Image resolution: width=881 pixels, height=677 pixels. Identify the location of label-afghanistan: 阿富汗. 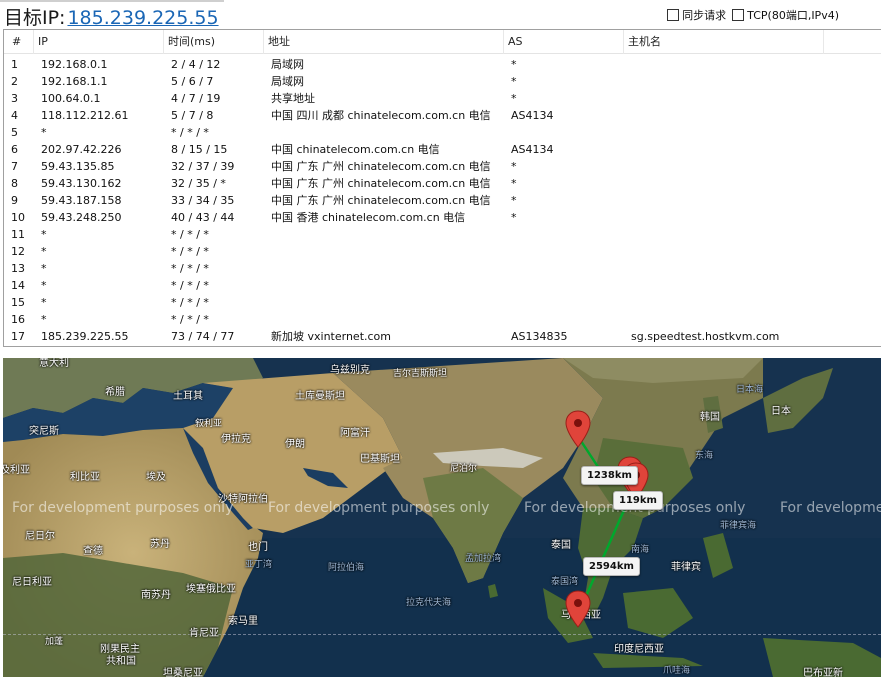
(355, 433).